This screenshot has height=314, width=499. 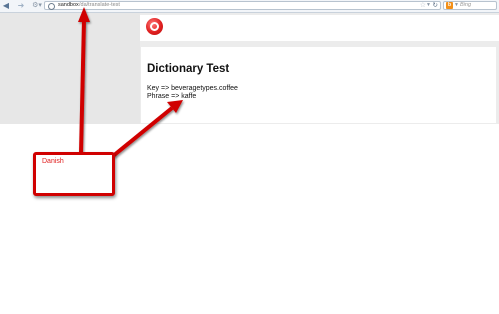 I want to click on header-bar, so click(x=319, y=28).